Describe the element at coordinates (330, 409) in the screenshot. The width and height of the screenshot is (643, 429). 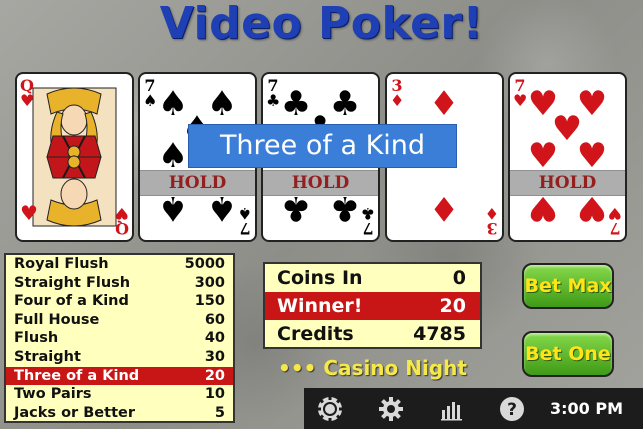
I see `poker-chip-icon` at that location.